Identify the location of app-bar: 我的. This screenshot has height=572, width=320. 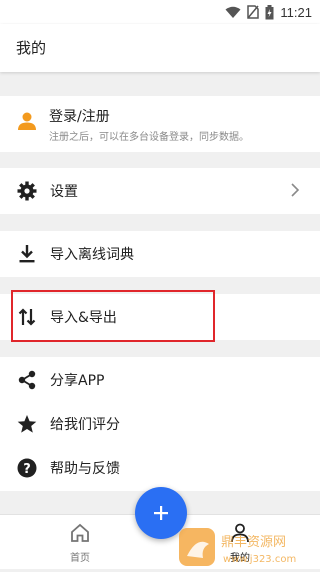
(160, 48).